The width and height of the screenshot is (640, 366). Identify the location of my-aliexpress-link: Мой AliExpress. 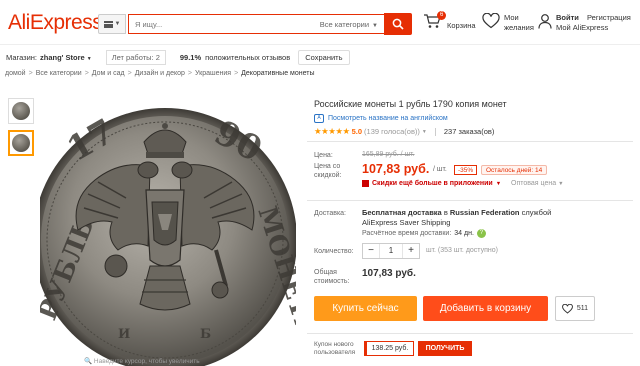
(593, 28).